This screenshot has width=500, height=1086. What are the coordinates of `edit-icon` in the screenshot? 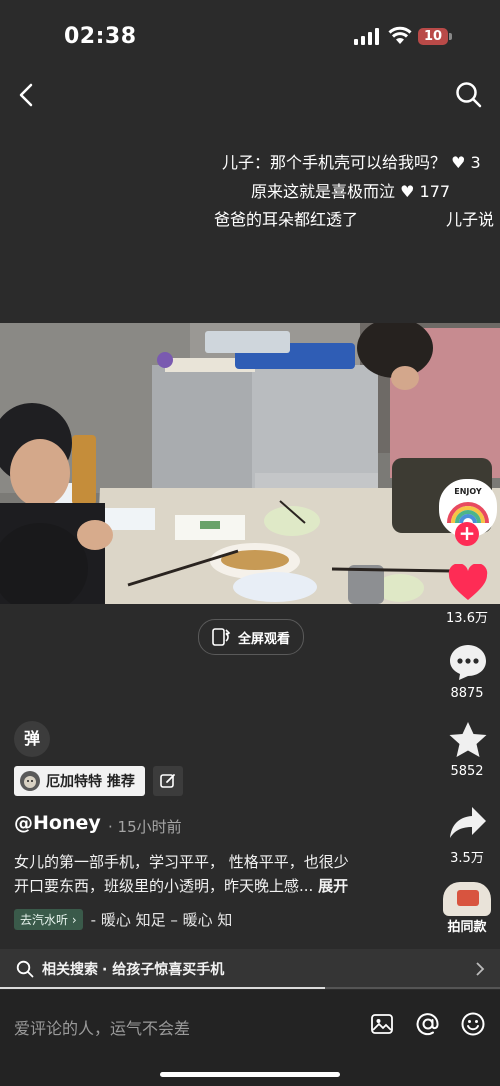 It's located at (167, 781).